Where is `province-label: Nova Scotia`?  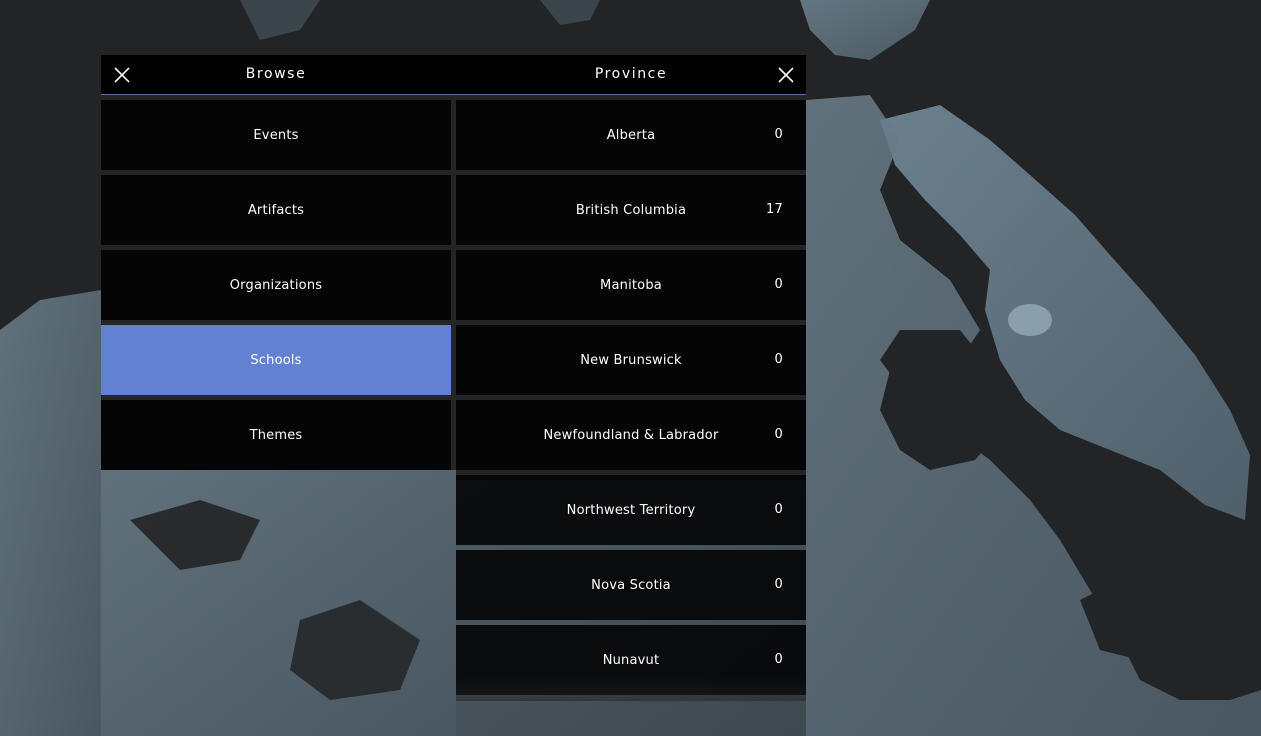
province-label: Nova Scotia is located at coordinates (631, 585).